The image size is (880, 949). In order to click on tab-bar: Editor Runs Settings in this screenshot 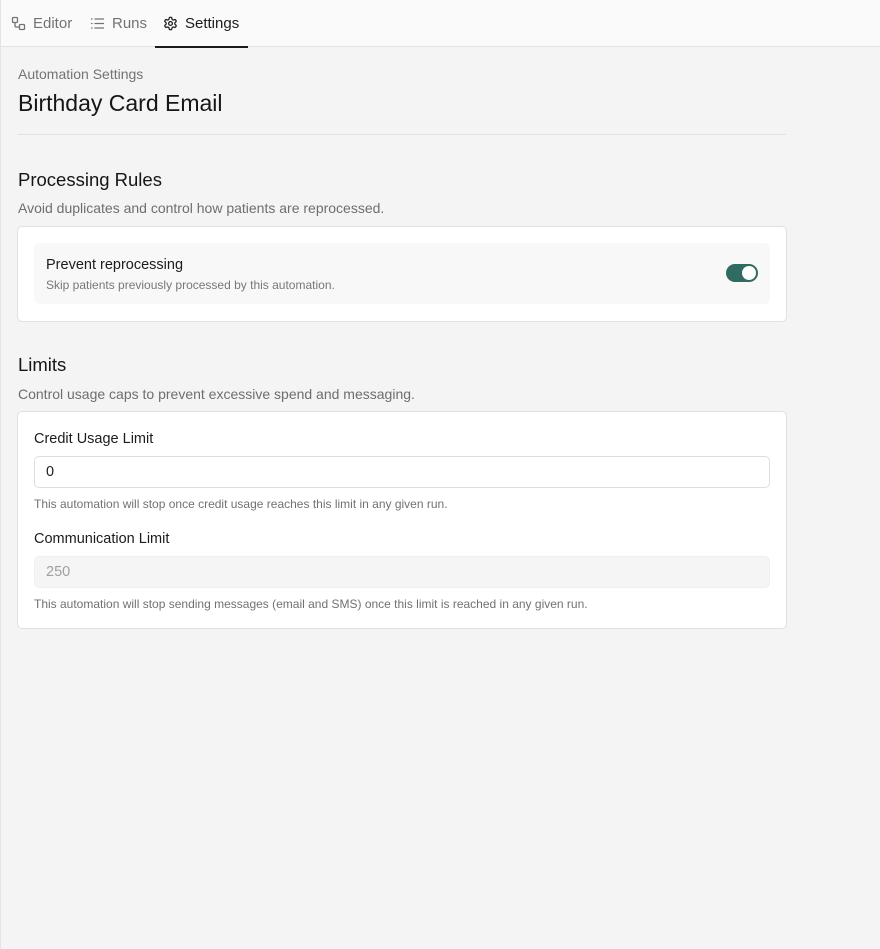, I will do `click(440, 24)`.